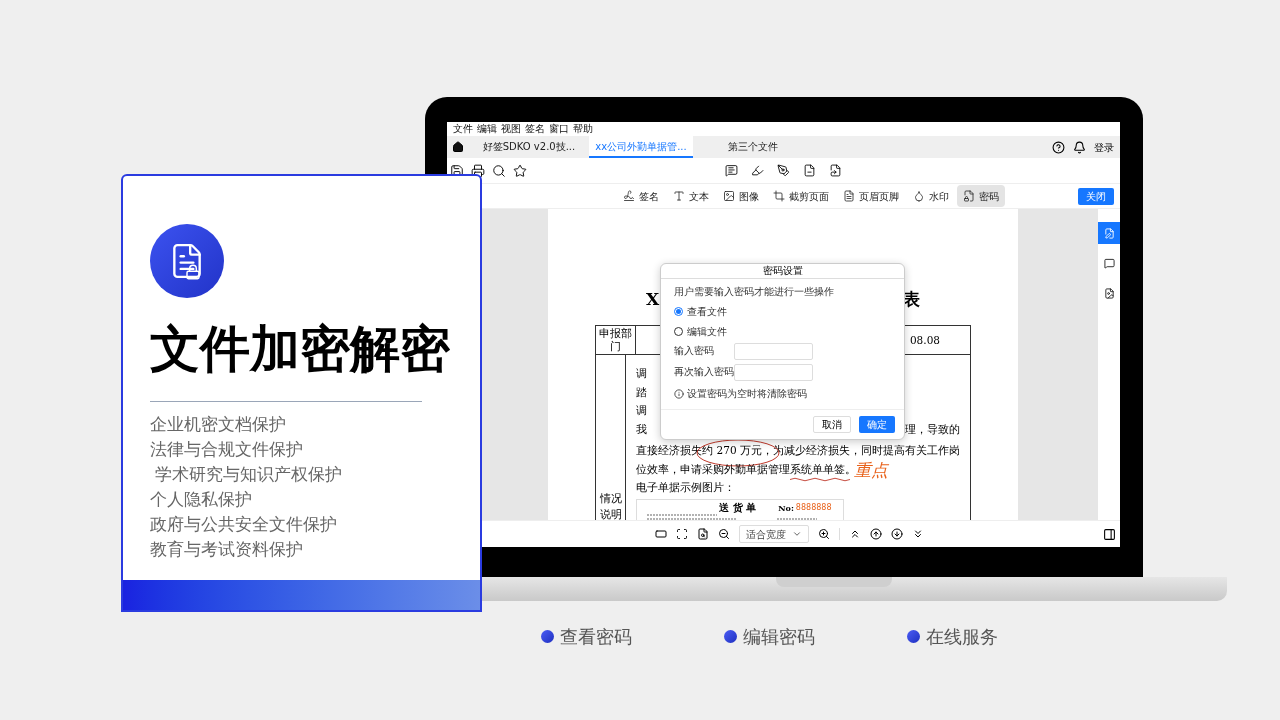 This screenshot has height=720, width=1280. Describe the element at coordinates (738, 507) in the screenshot. I see `receipt-title: 送 货 单` at that location.